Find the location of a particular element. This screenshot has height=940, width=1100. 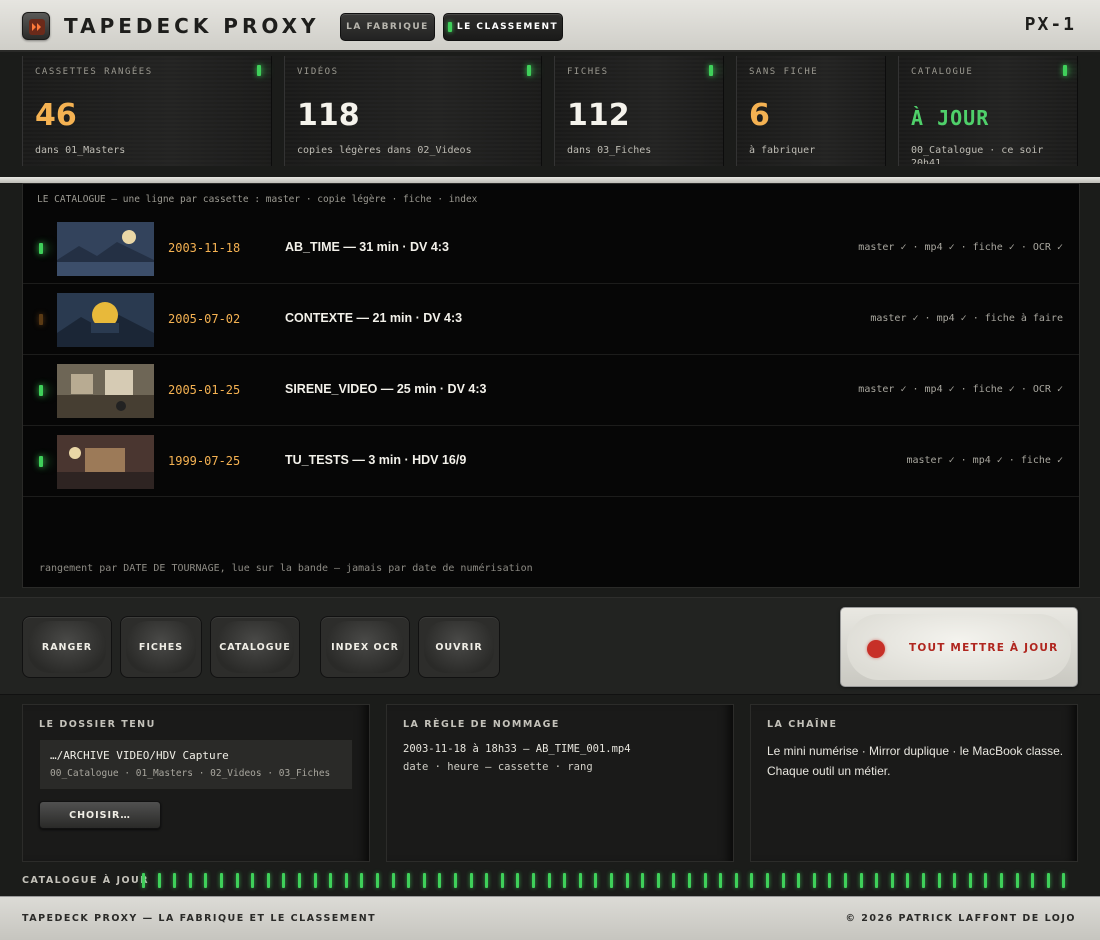

folder-path: …/ARCHIVE VIDEO/HDV Capture is located at coordinates (139, 755).